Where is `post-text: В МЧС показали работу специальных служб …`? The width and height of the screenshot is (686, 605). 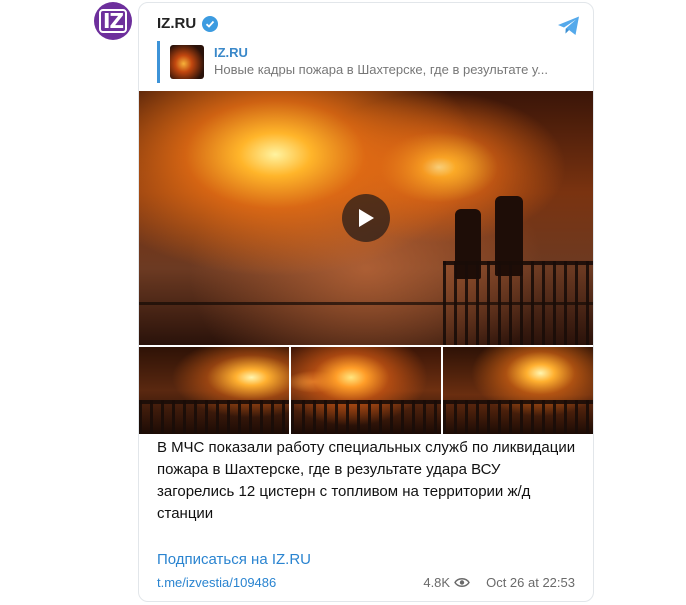
post-text: В МЧС показали работу специальных служб … is located at coordinates (366, 480).